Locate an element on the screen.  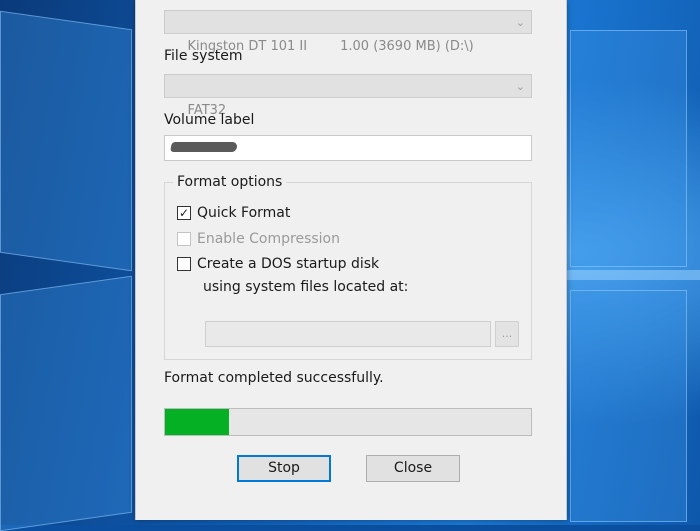
quick-format-label: Quick Format is located at coordinates (244, 213).